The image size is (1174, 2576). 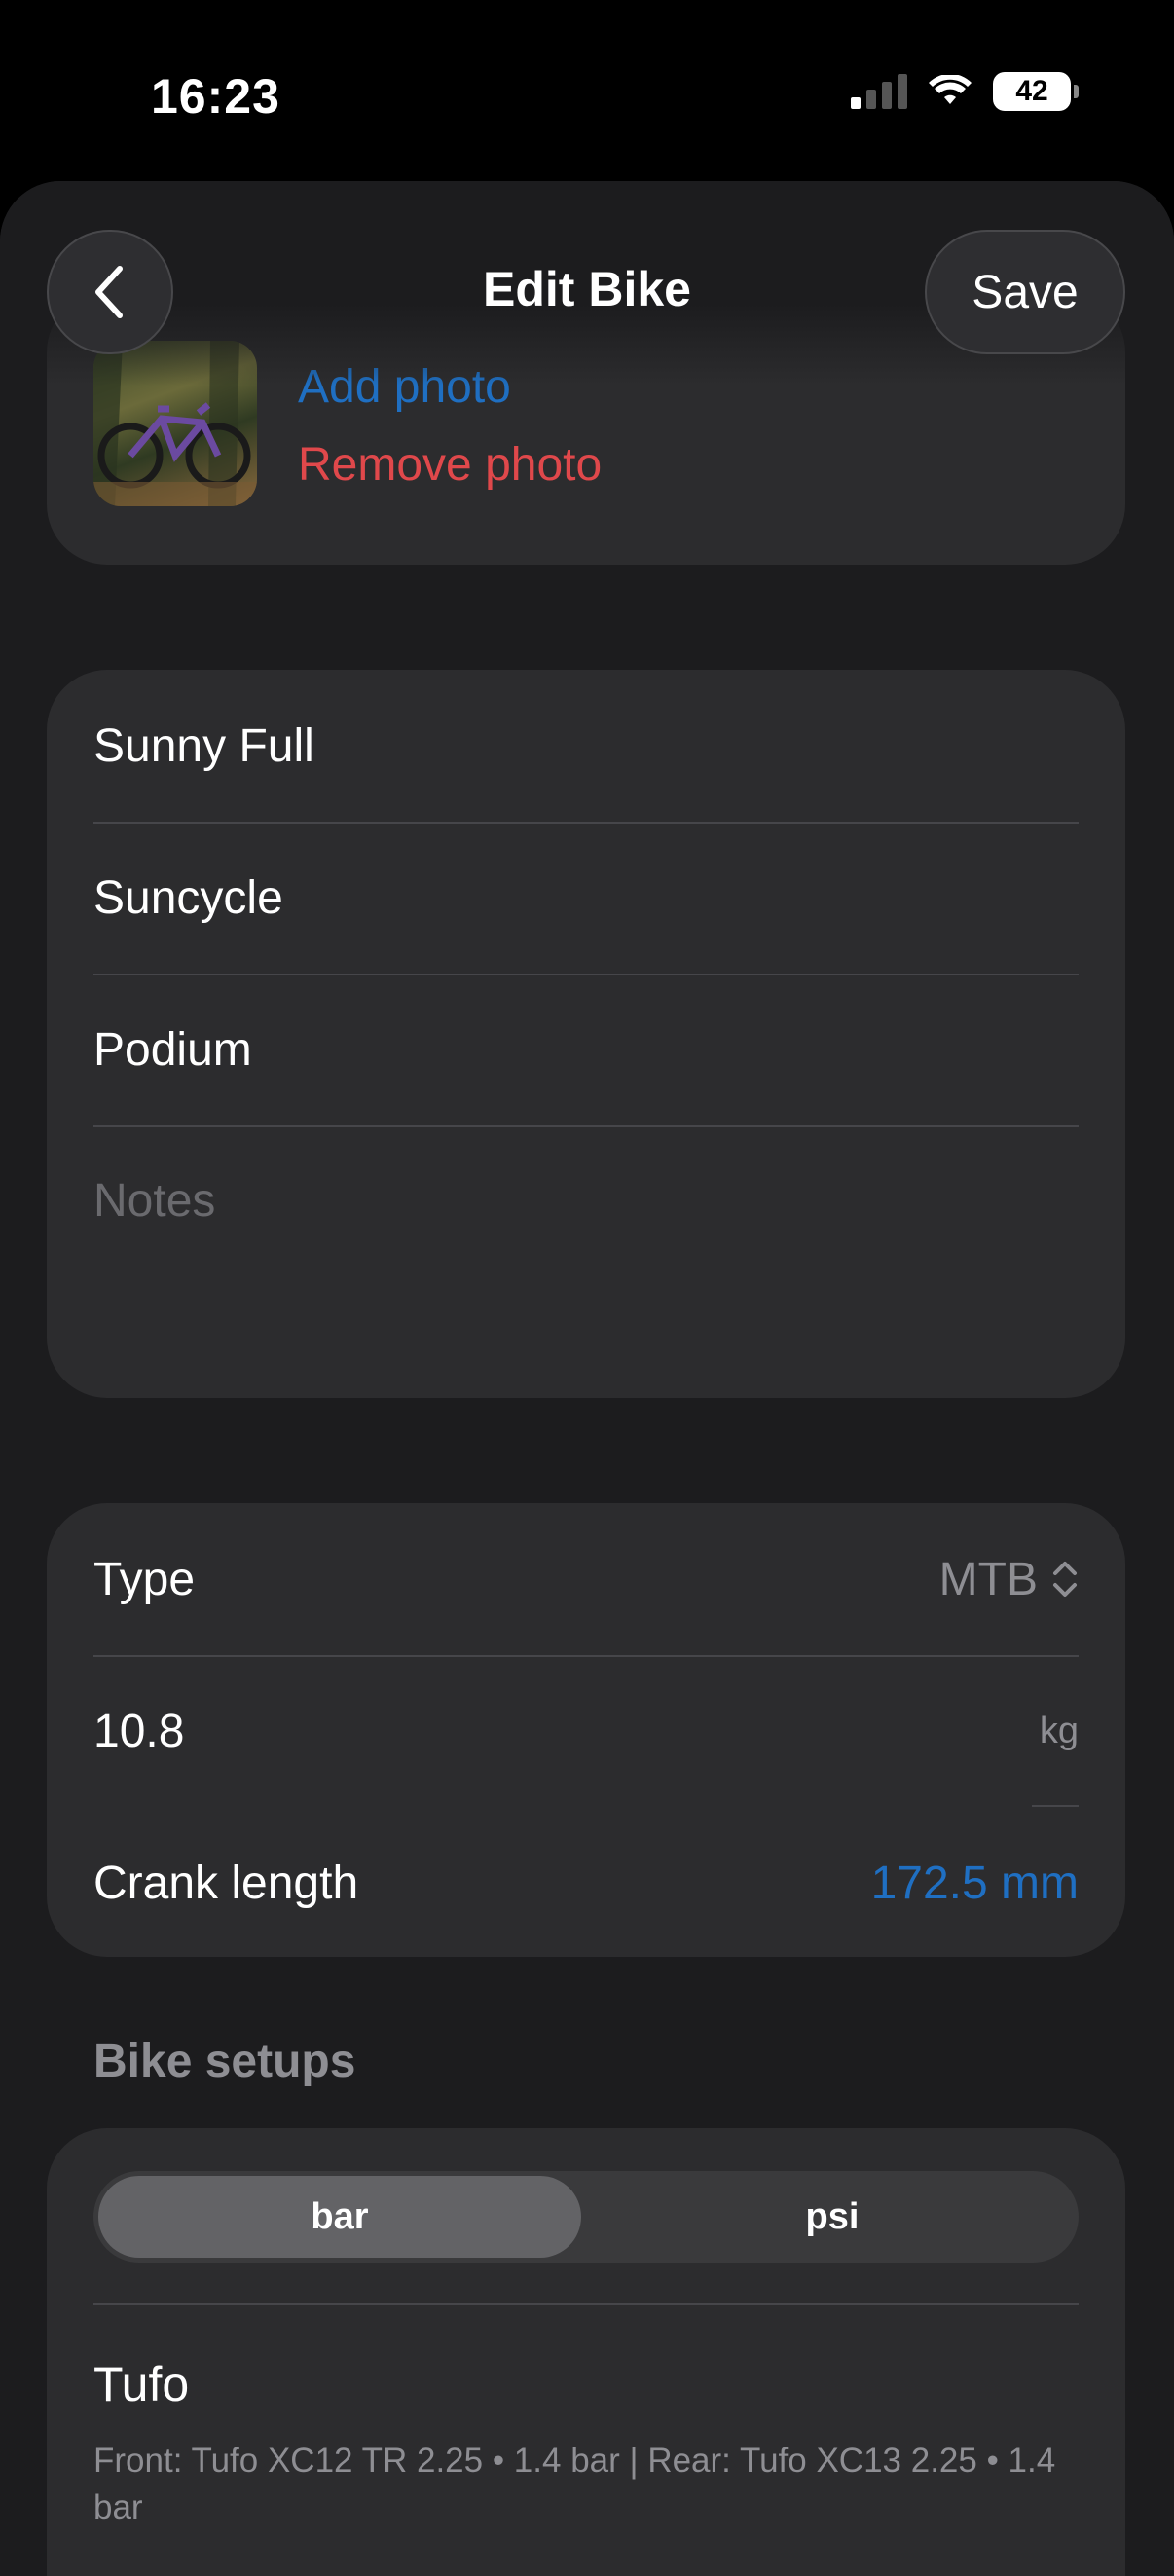 I want to click on save-button: Save, so click(x=1025, y=292).